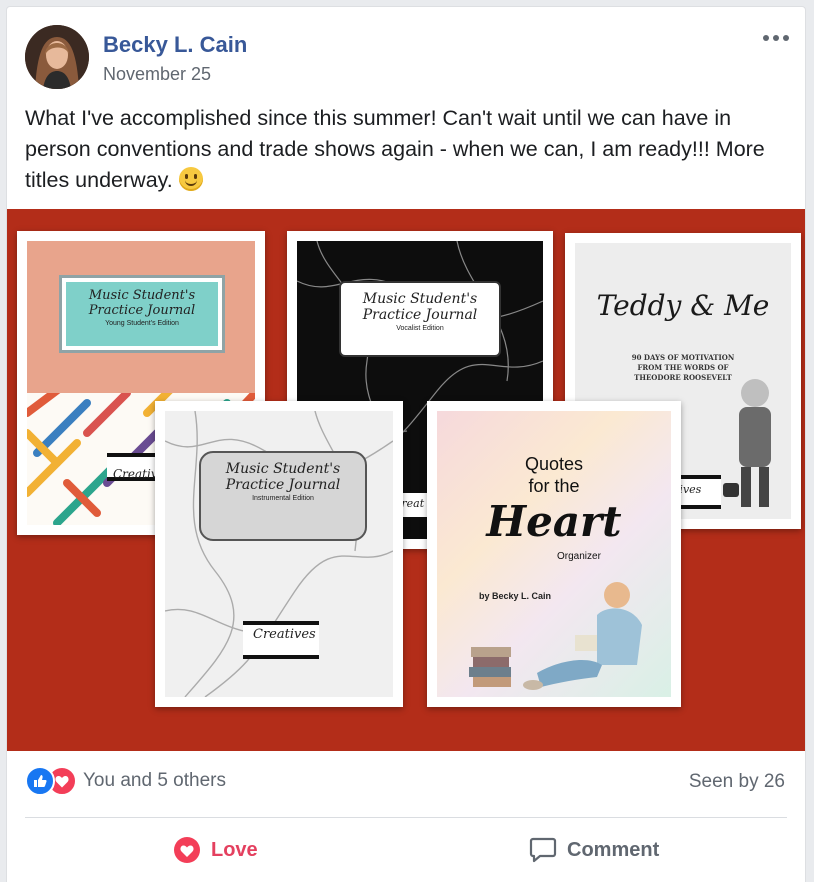 The height and width of the screenshot is (882, 814). Describe the element at coordinates (283, 485) in the screenshot. I see `book4-title2: Practice Journal` at that location.